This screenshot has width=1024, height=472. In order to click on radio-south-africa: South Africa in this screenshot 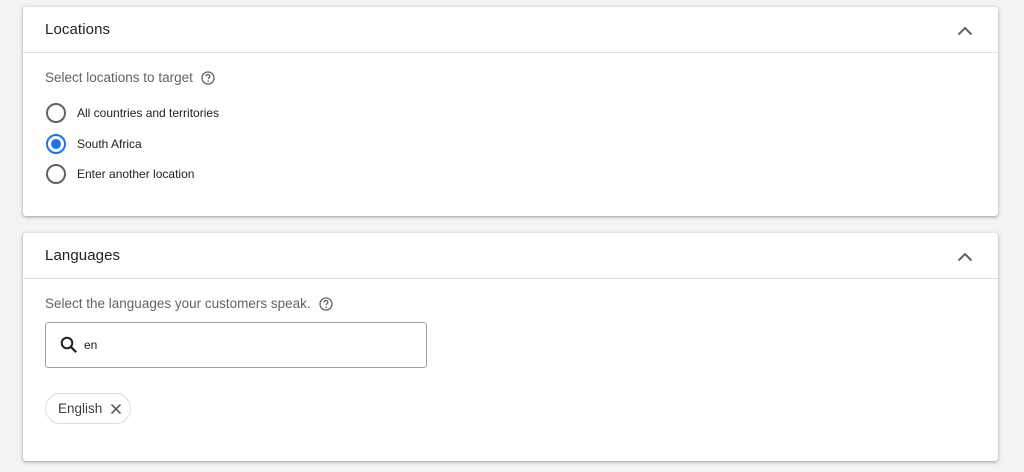, I will do `click(94, 144)`.